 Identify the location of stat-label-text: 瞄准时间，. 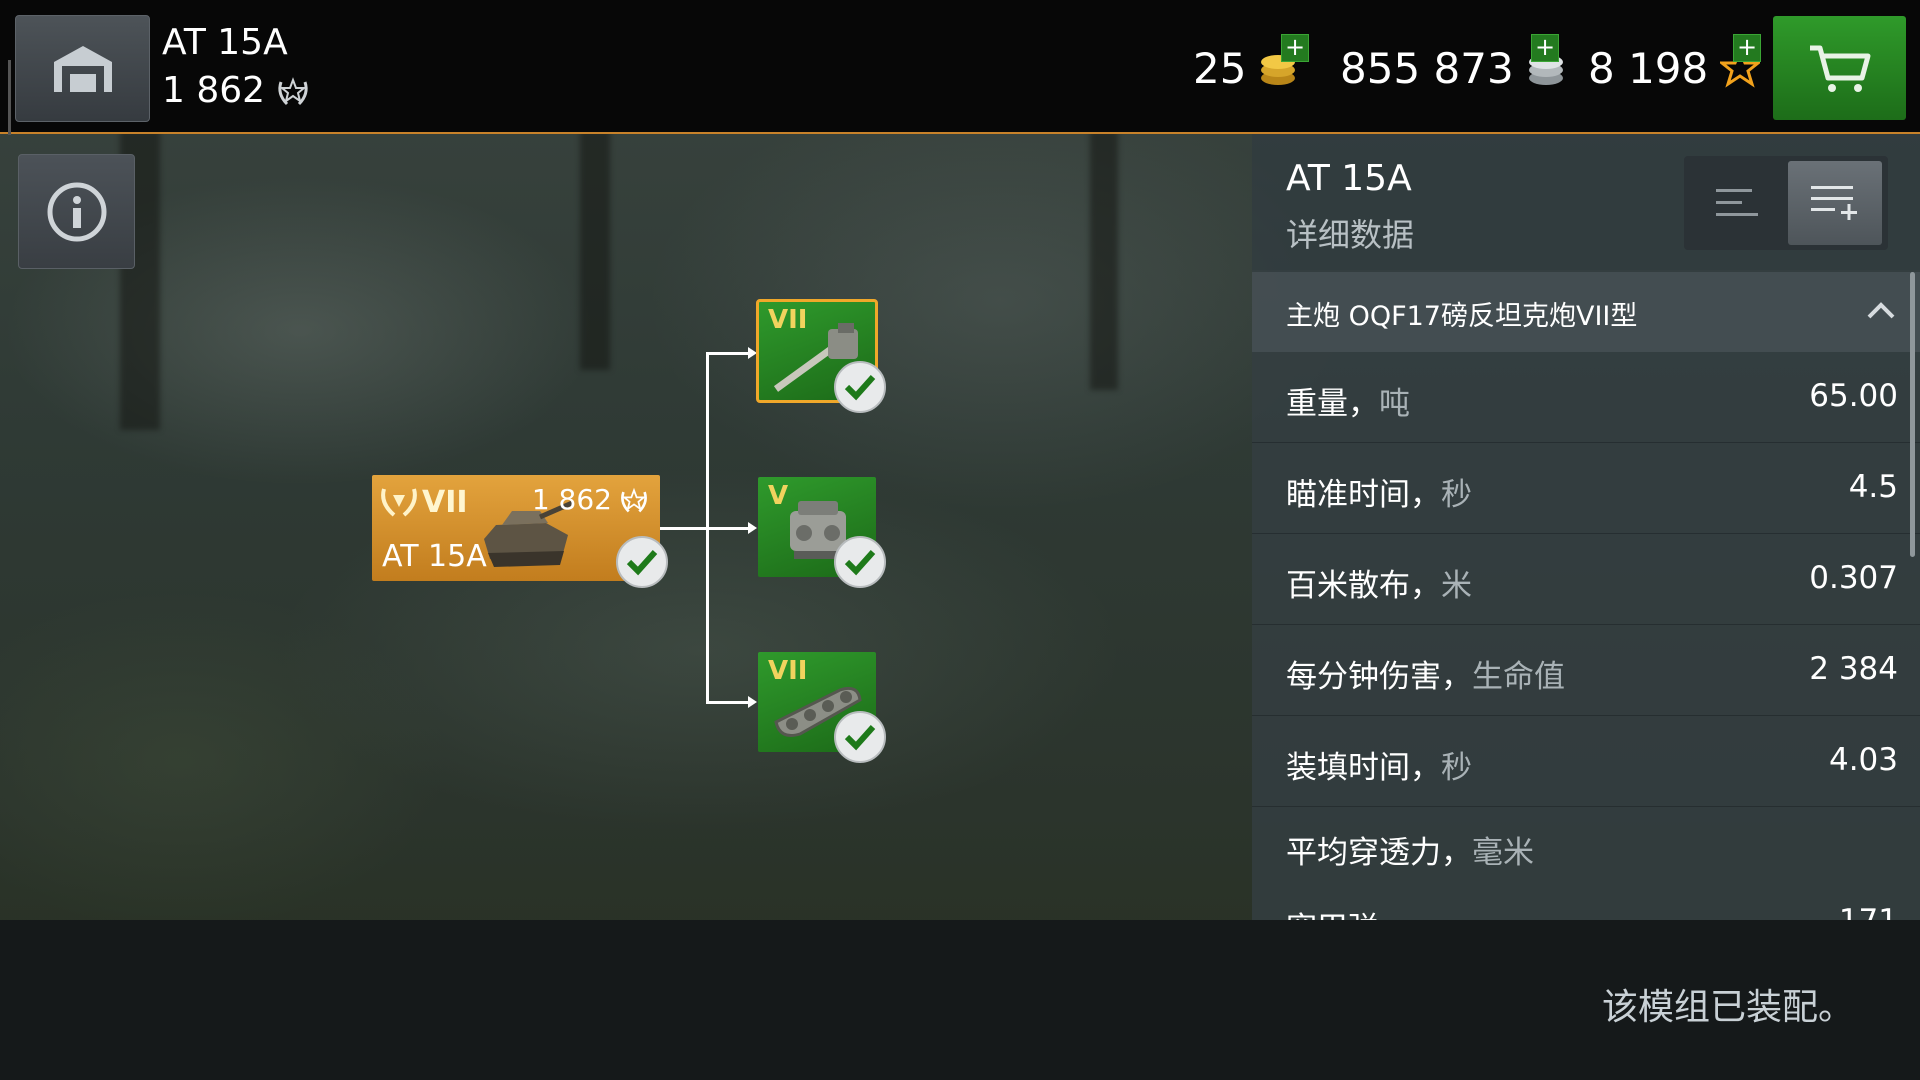
(1363, 495).